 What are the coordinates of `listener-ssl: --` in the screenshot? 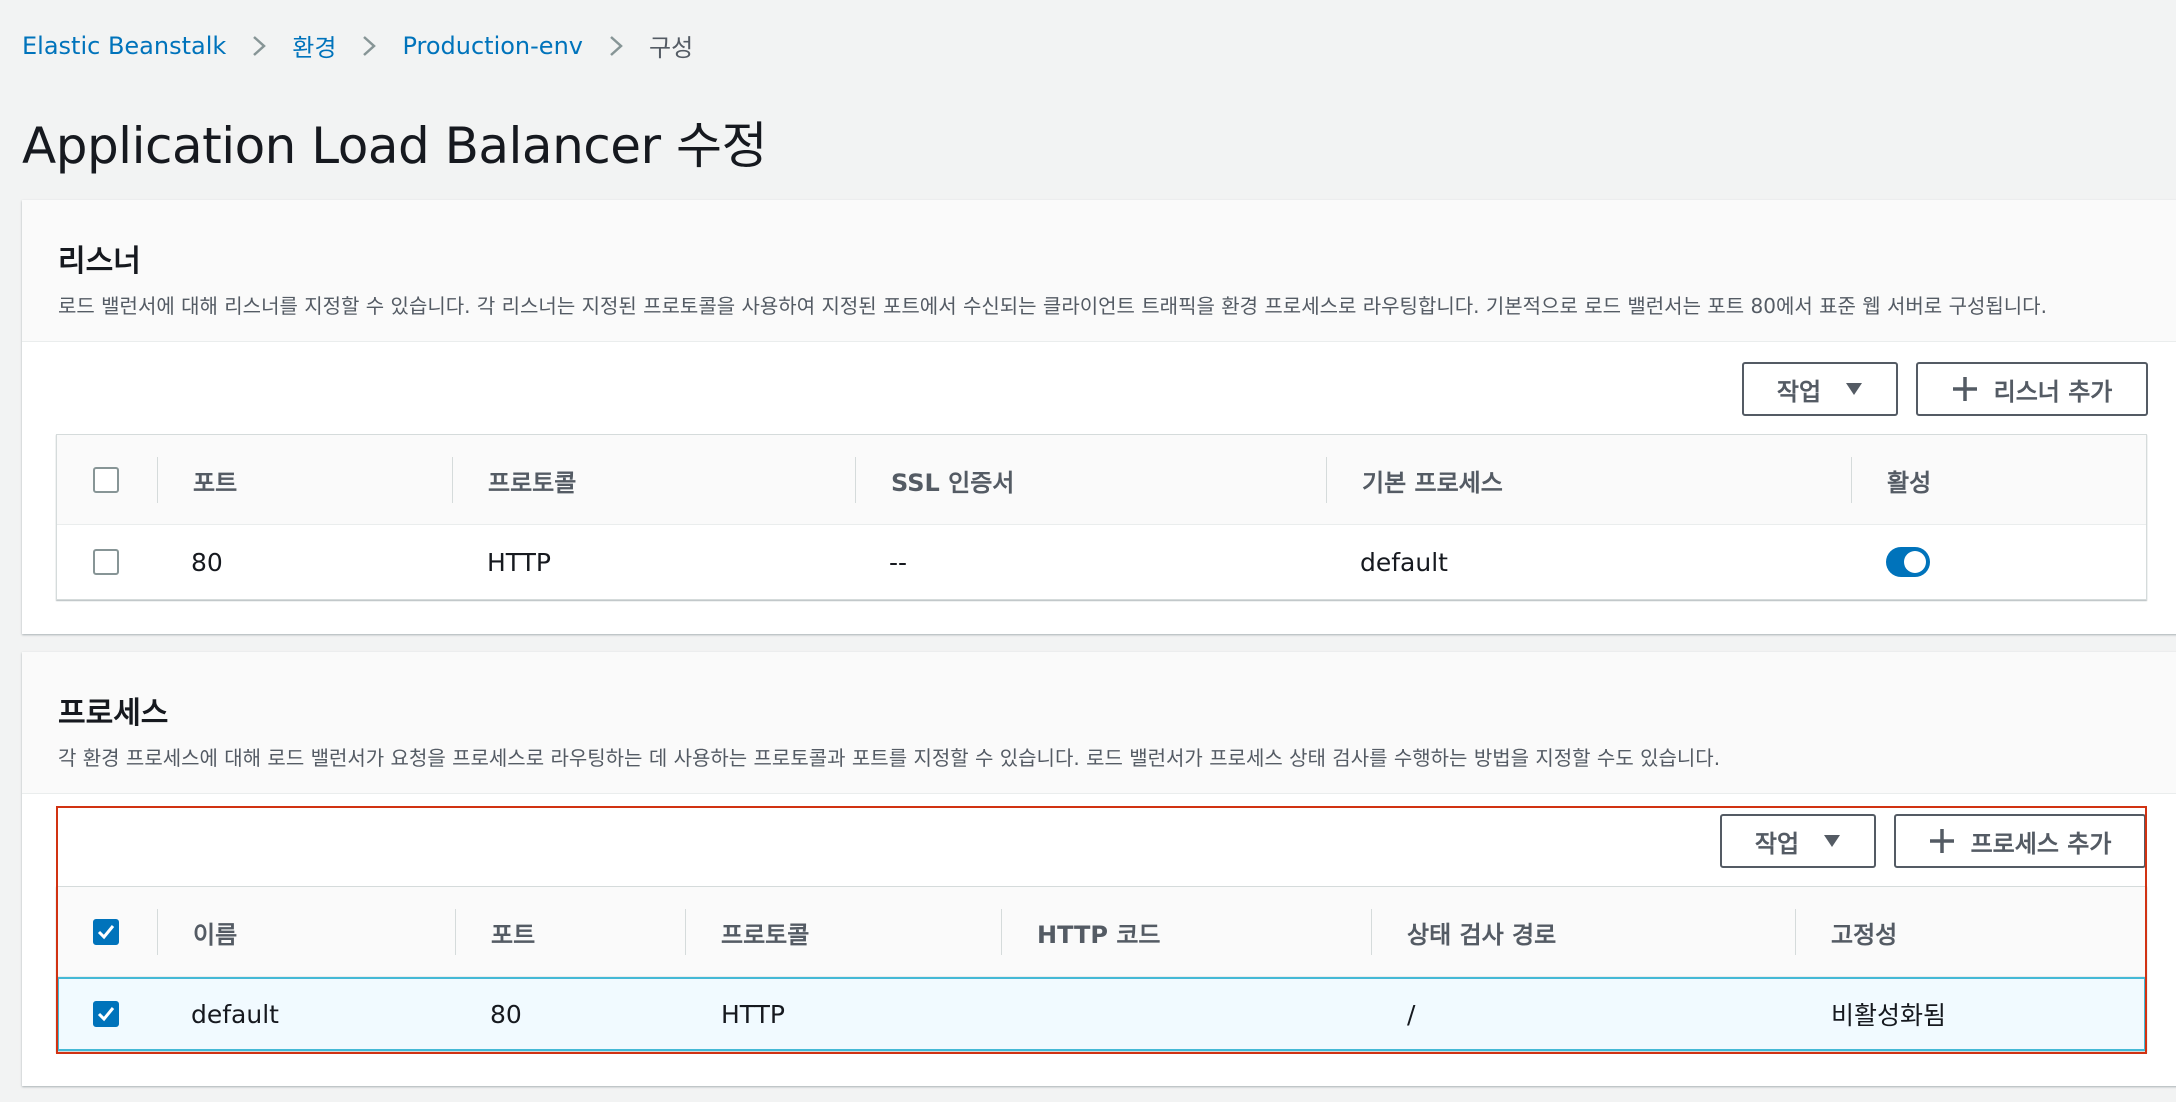 It's located at (898, 562).